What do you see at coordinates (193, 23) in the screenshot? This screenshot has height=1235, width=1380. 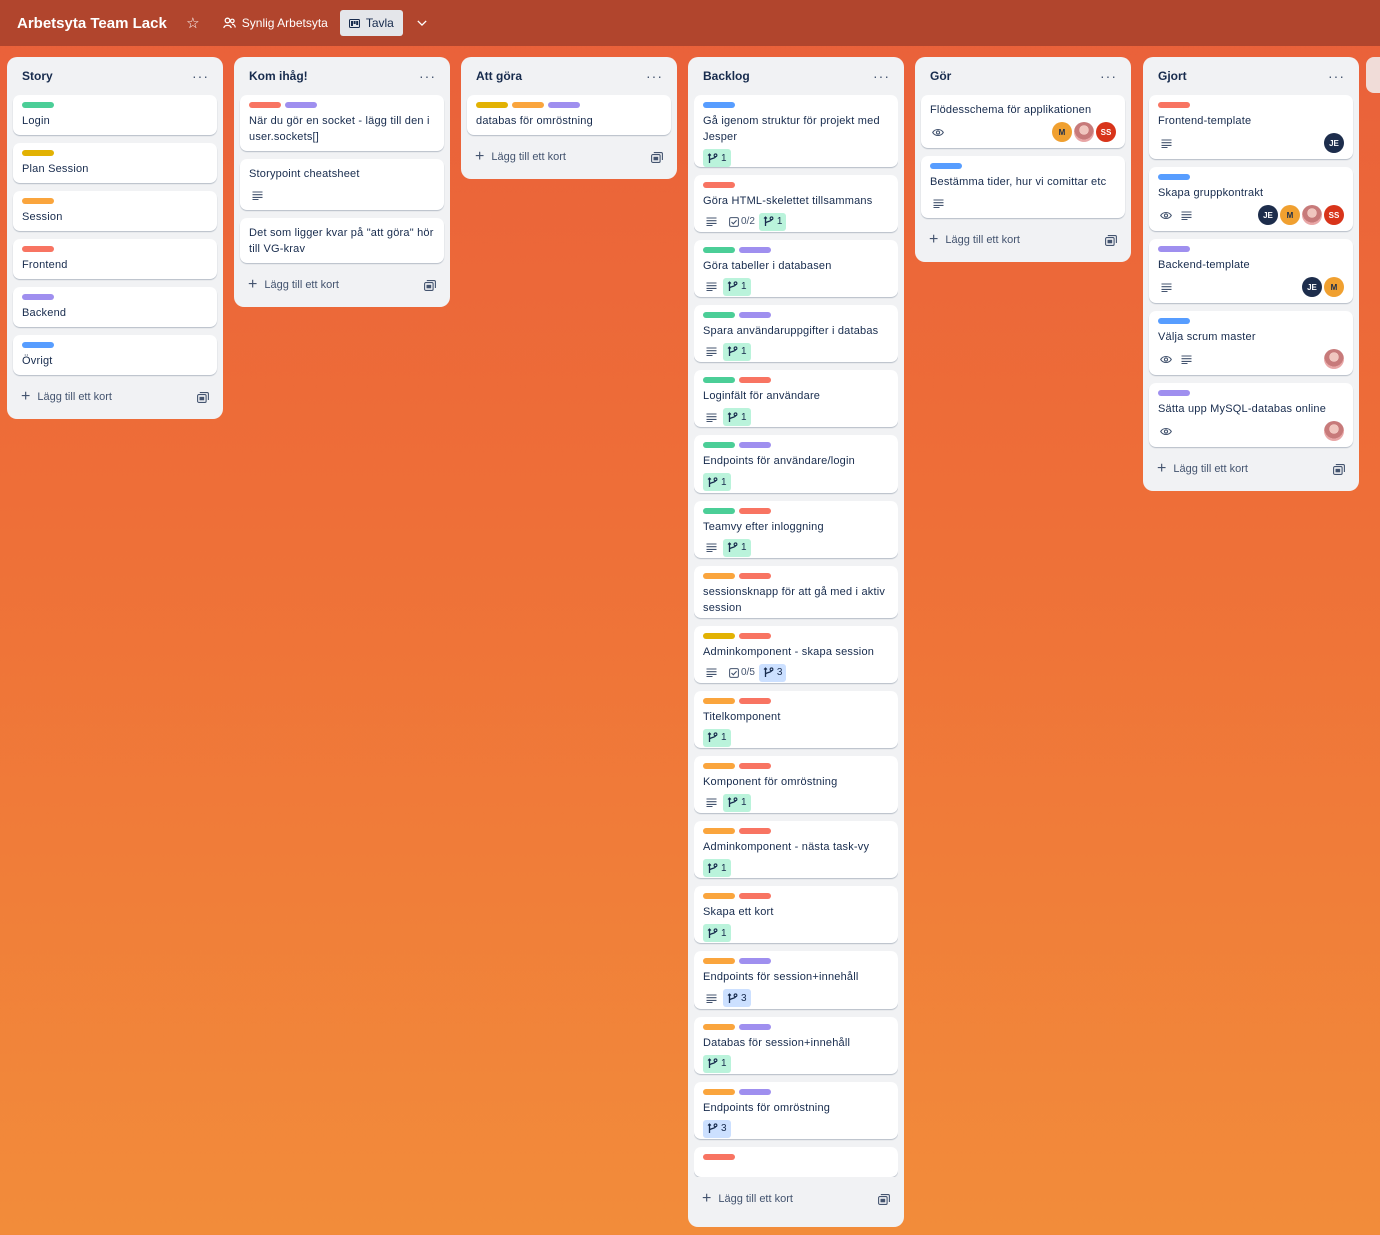 I see `star-icon: ☆` at bounding box center [193, 23].